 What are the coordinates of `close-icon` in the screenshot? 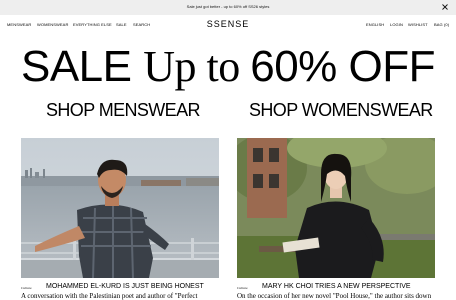 It's located at (445, 7).